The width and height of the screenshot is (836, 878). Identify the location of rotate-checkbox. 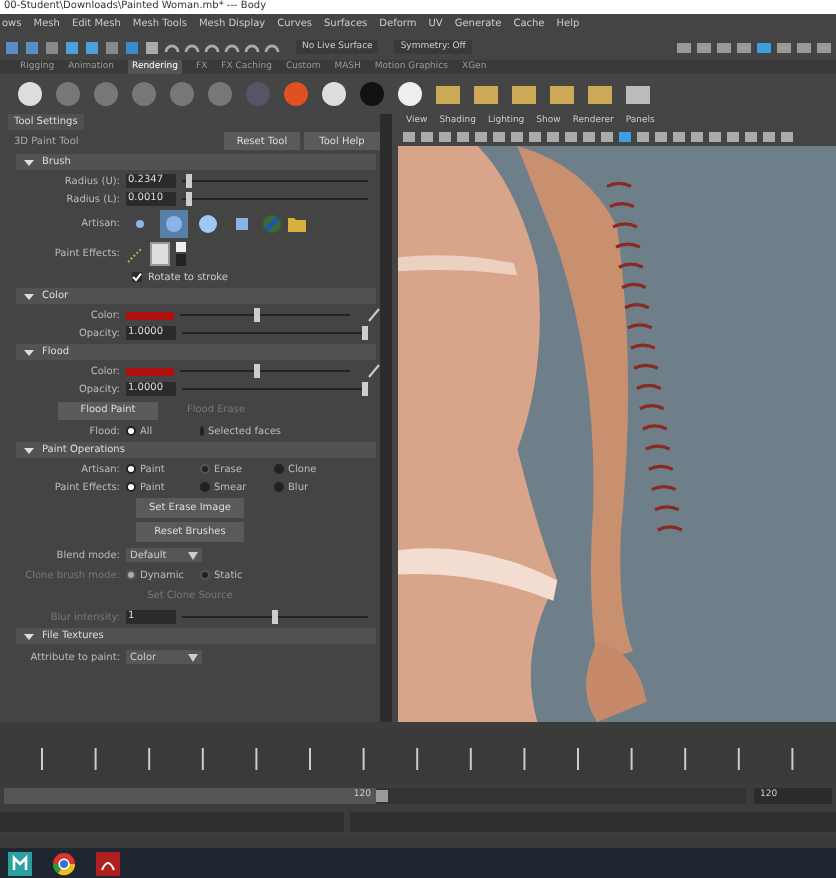
(137, 277).